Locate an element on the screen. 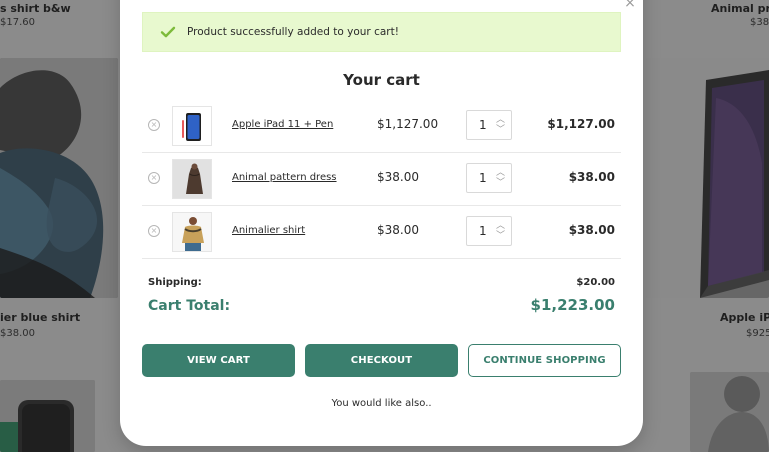 This screenshot has width=769, height=452. cart-item-row: × Animalier shirt $38.00 1 ︿ ﹀ $38.00 is located at coordinates (381, 232).